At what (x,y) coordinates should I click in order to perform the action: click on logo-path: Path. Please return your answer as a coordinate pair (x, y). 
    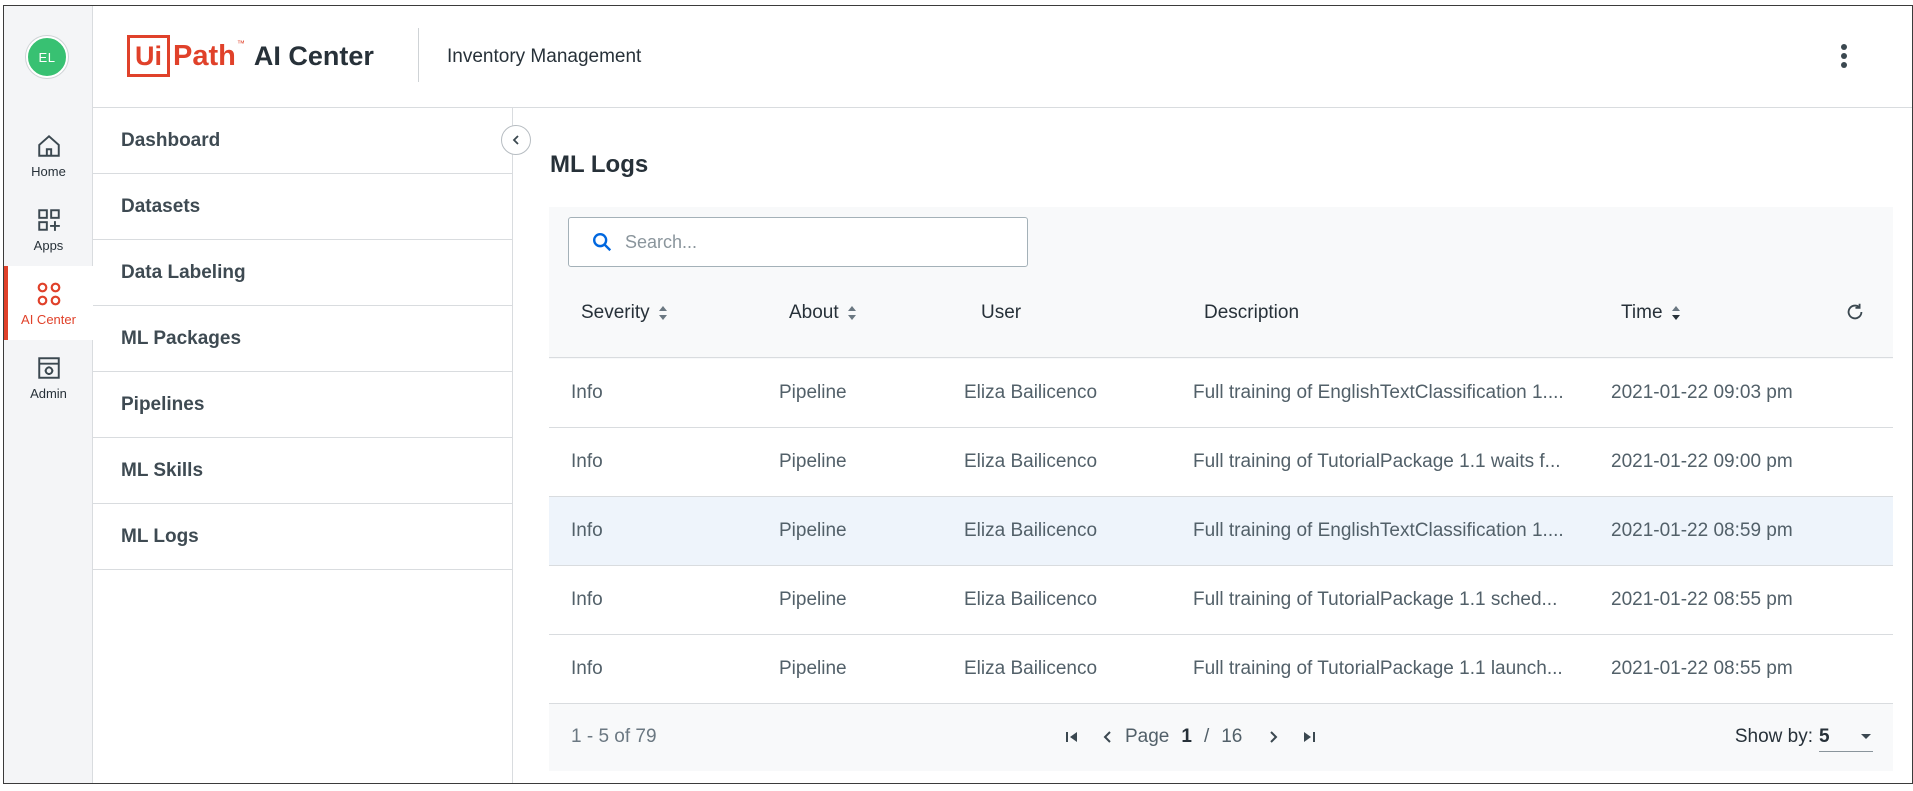
    Looking at the image, I should click on (204, 55).